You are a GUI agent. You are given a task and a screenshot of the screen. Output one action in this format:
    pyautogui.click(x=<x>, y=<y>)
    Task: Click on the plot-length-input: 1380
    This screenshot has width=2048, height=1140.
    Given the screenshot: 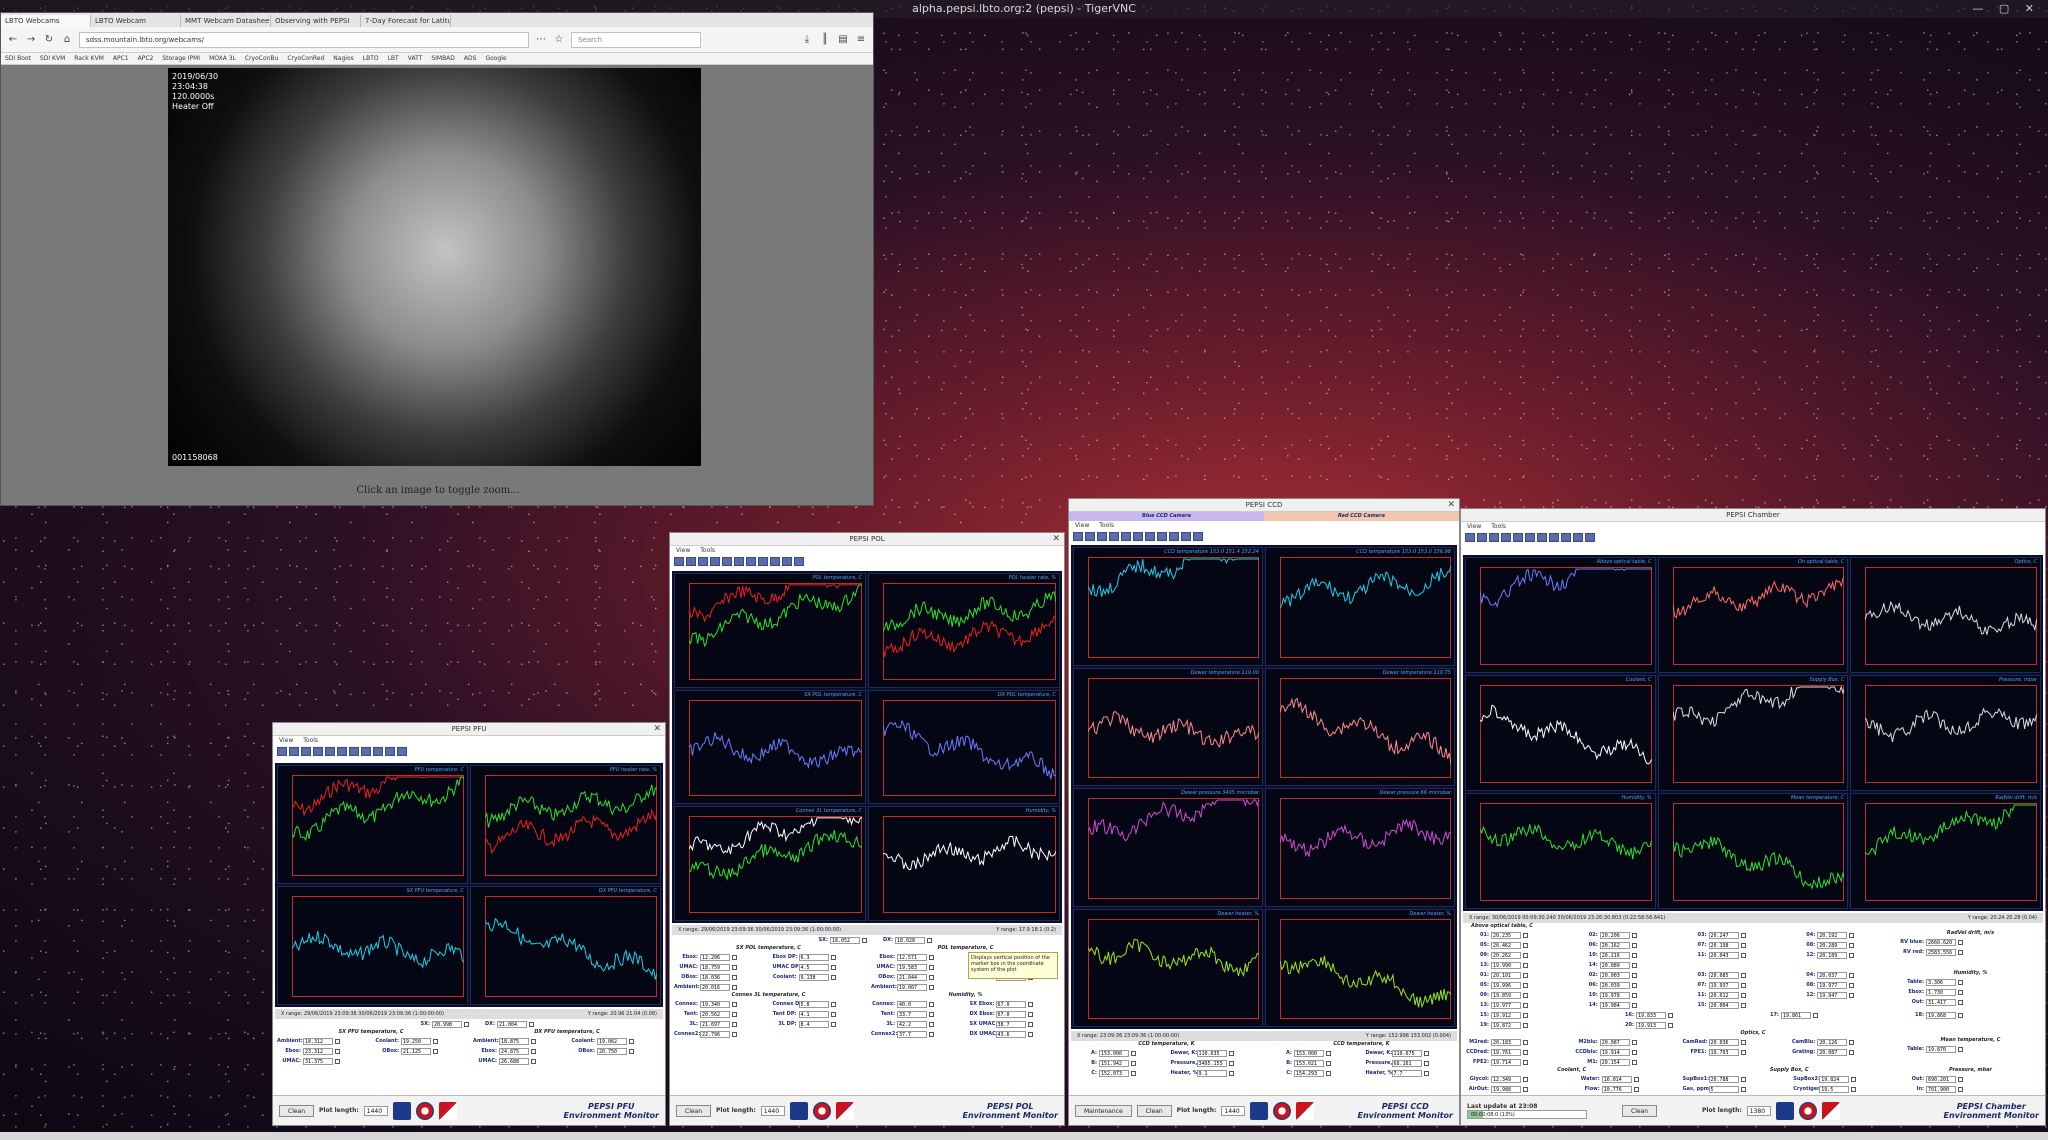 What is the action you would take?
    pyautogui.click(x=1758, y=1110)
    